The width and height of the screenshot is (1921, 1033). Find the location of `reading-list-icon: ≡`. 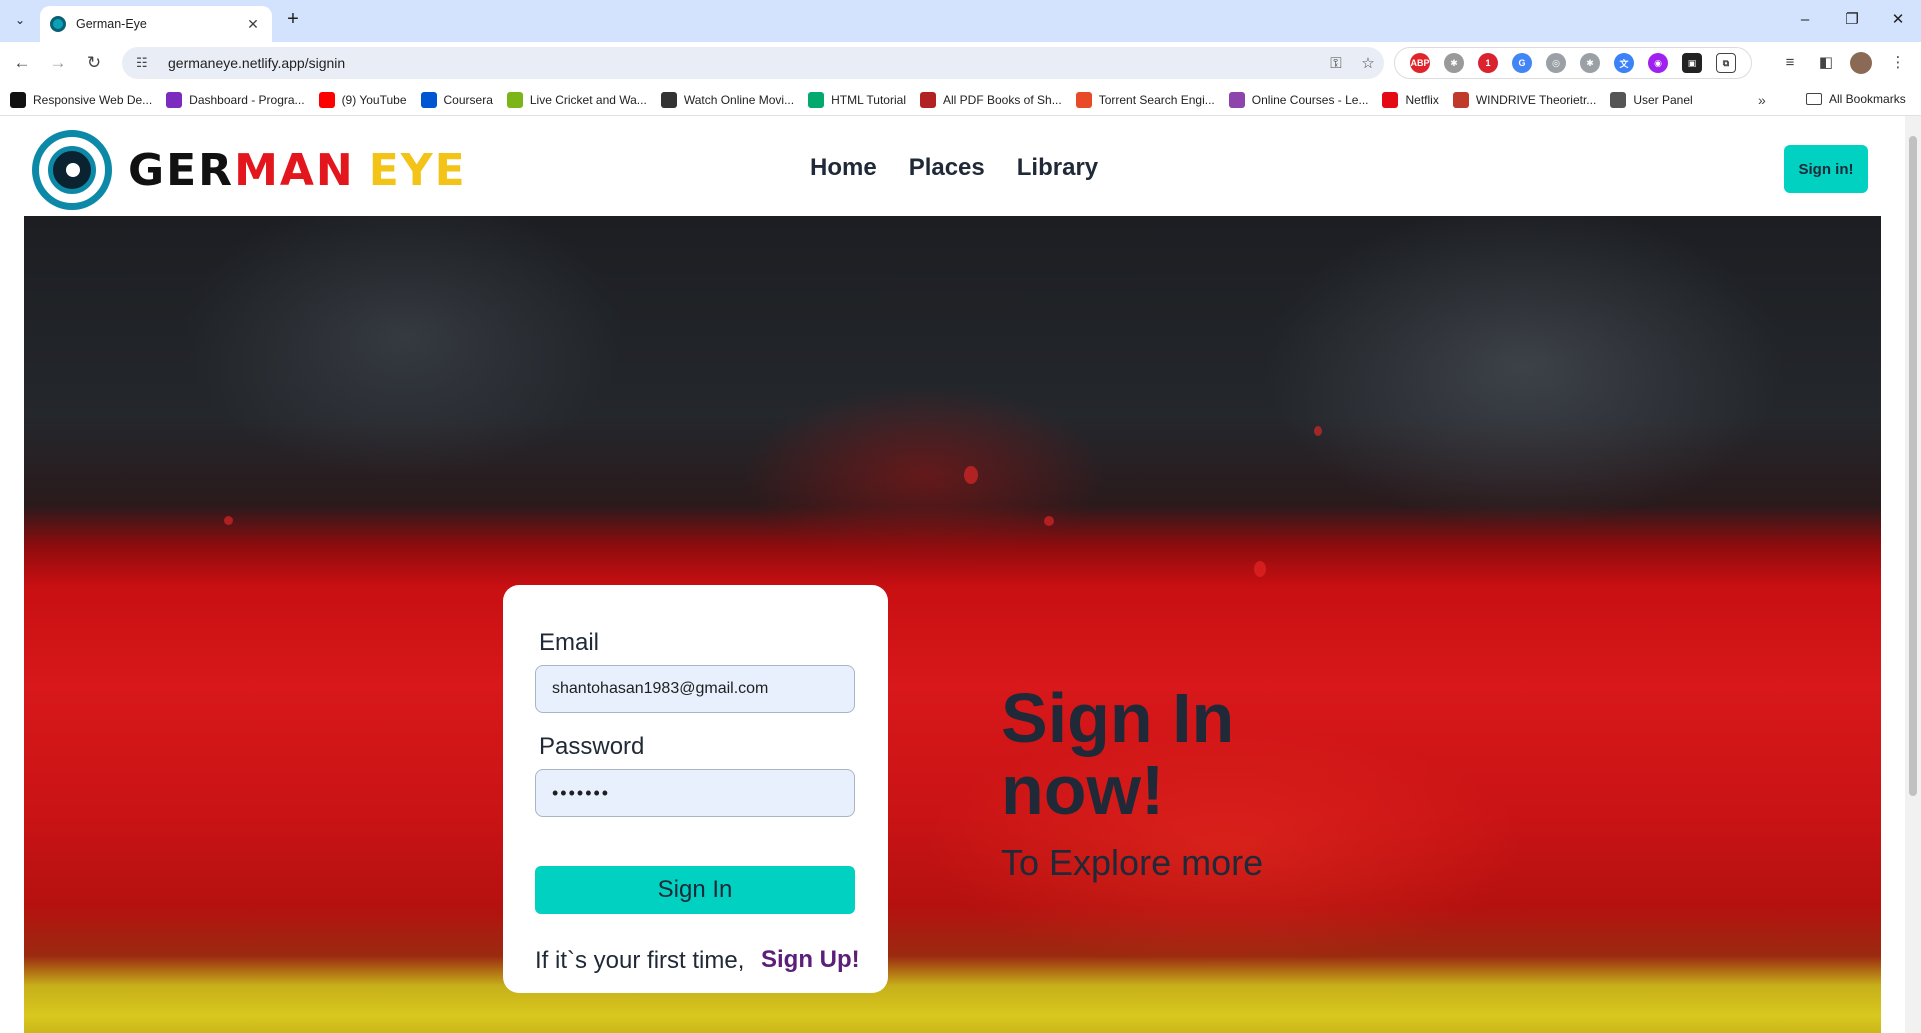

reading-list-icon: ≡ is located at coordinates (1790, 63).